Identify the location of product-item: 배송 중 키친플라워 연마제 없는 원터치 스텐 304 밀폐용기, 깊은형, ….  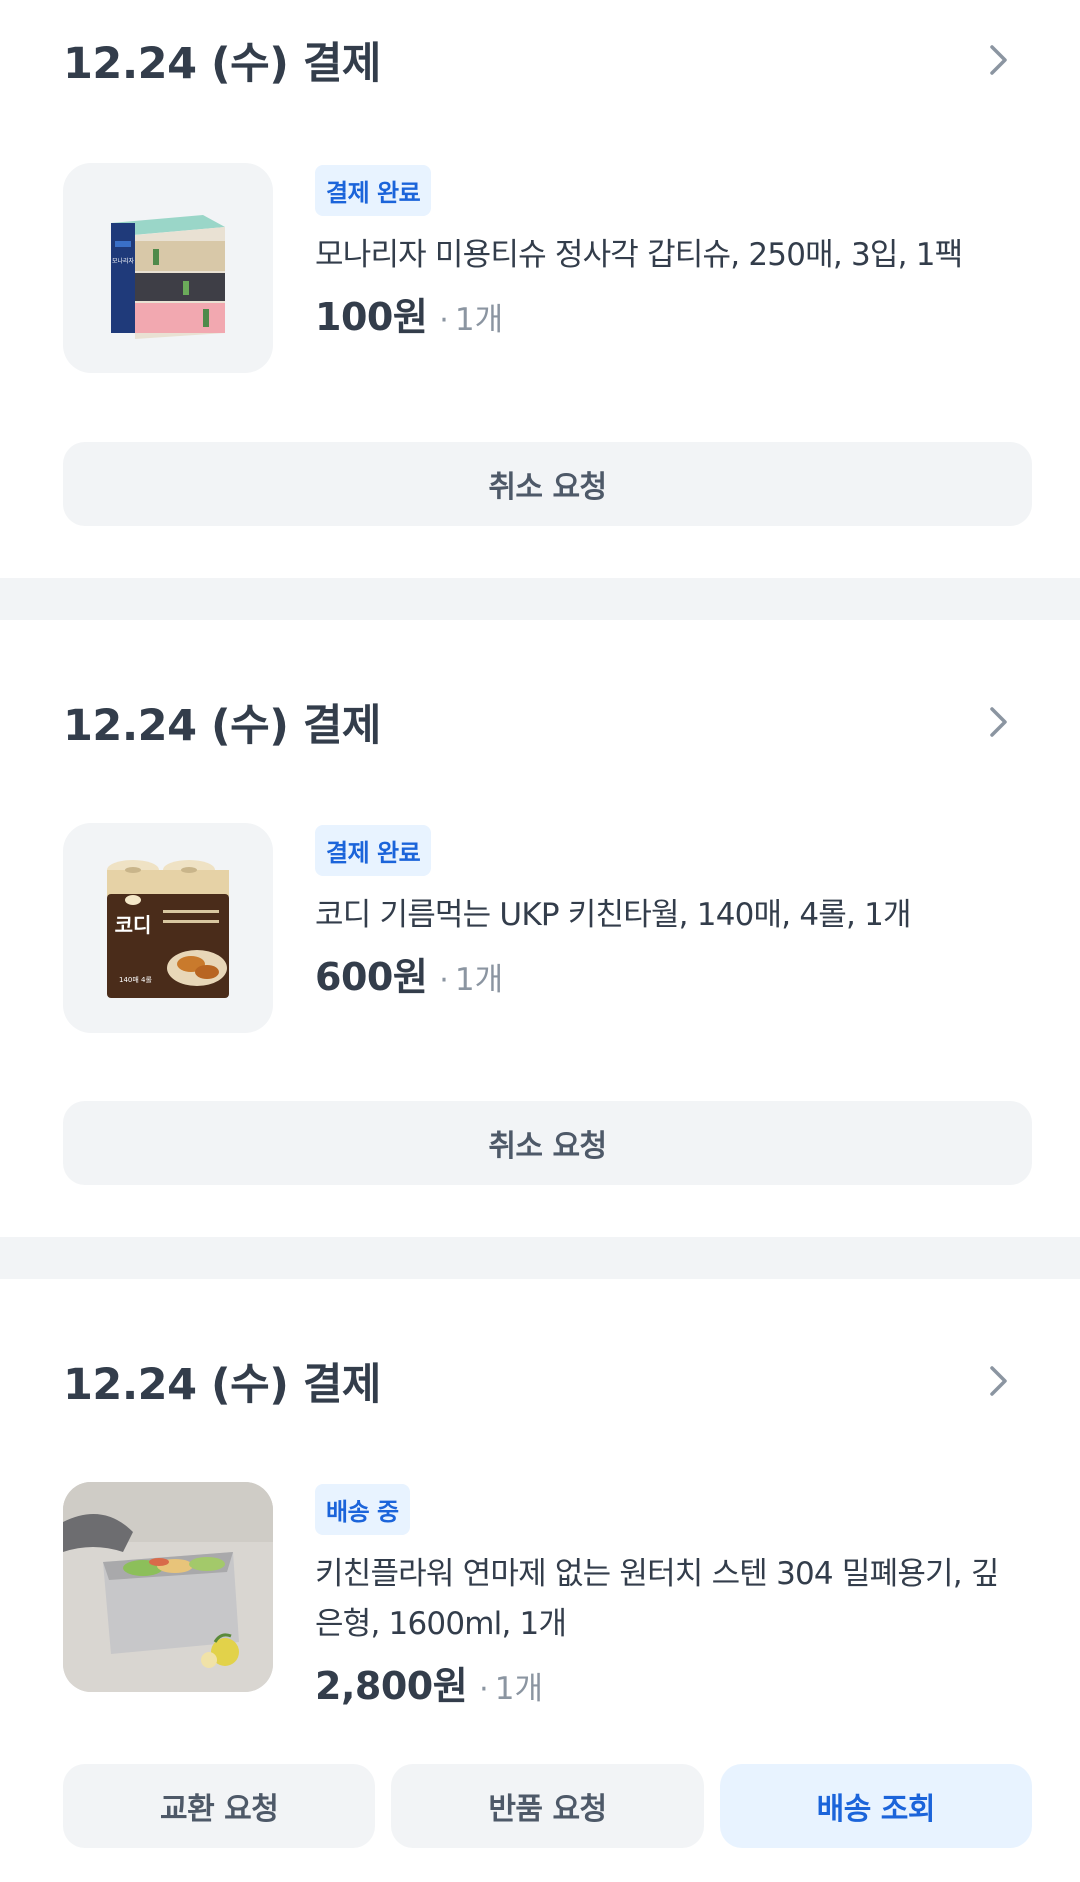
(540, 1596).